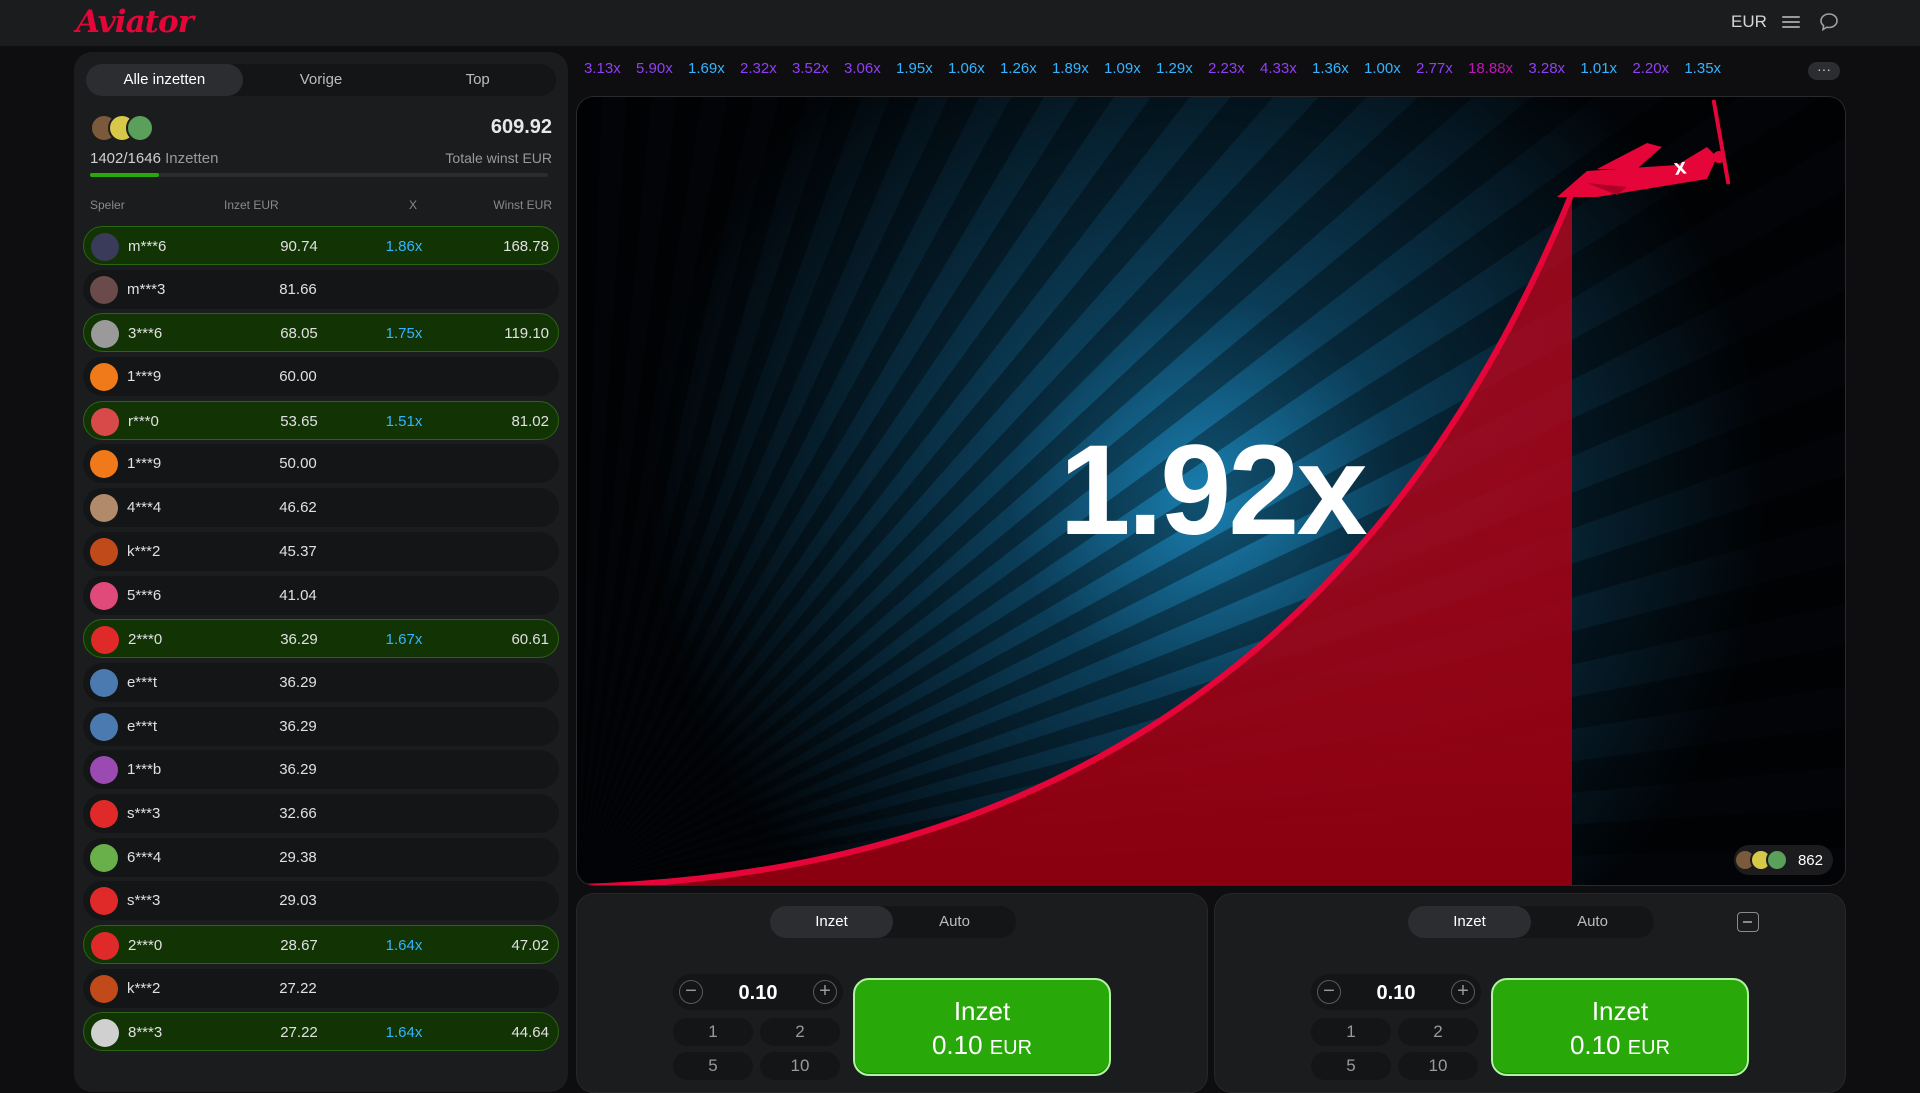 The height and width of the screenshot is (1093, 1920). I want to click on table-row: 1***9 60.00, so click(321, 377).